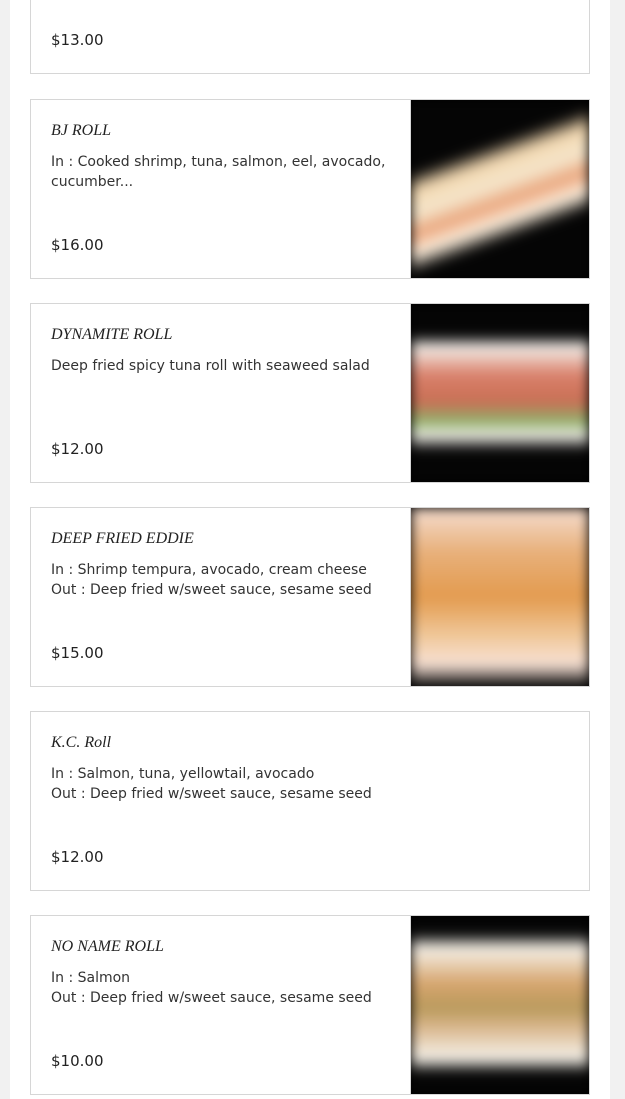  I want to click on item-description-in: In : Salmon, so click(91, 978).